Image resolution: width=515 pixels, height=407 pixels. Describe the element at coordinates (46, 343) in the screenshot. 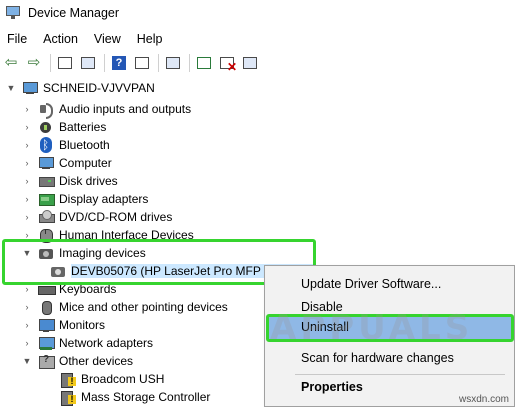

I see `network-adapter-icon` at that location.